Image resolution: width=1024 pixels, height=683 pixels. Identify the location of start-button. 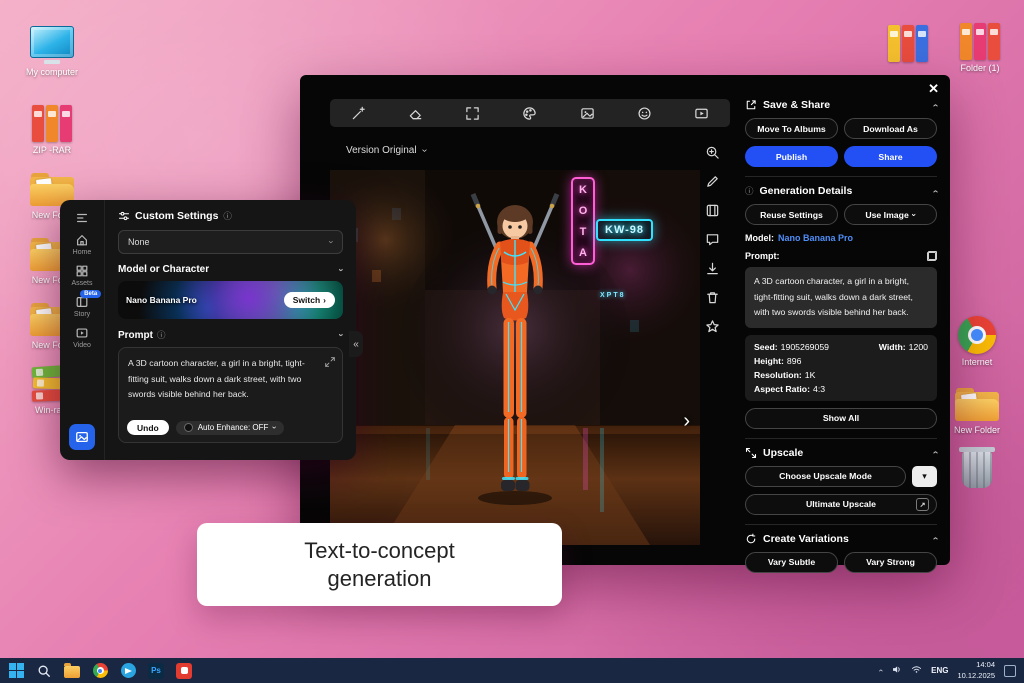
(16, 671).